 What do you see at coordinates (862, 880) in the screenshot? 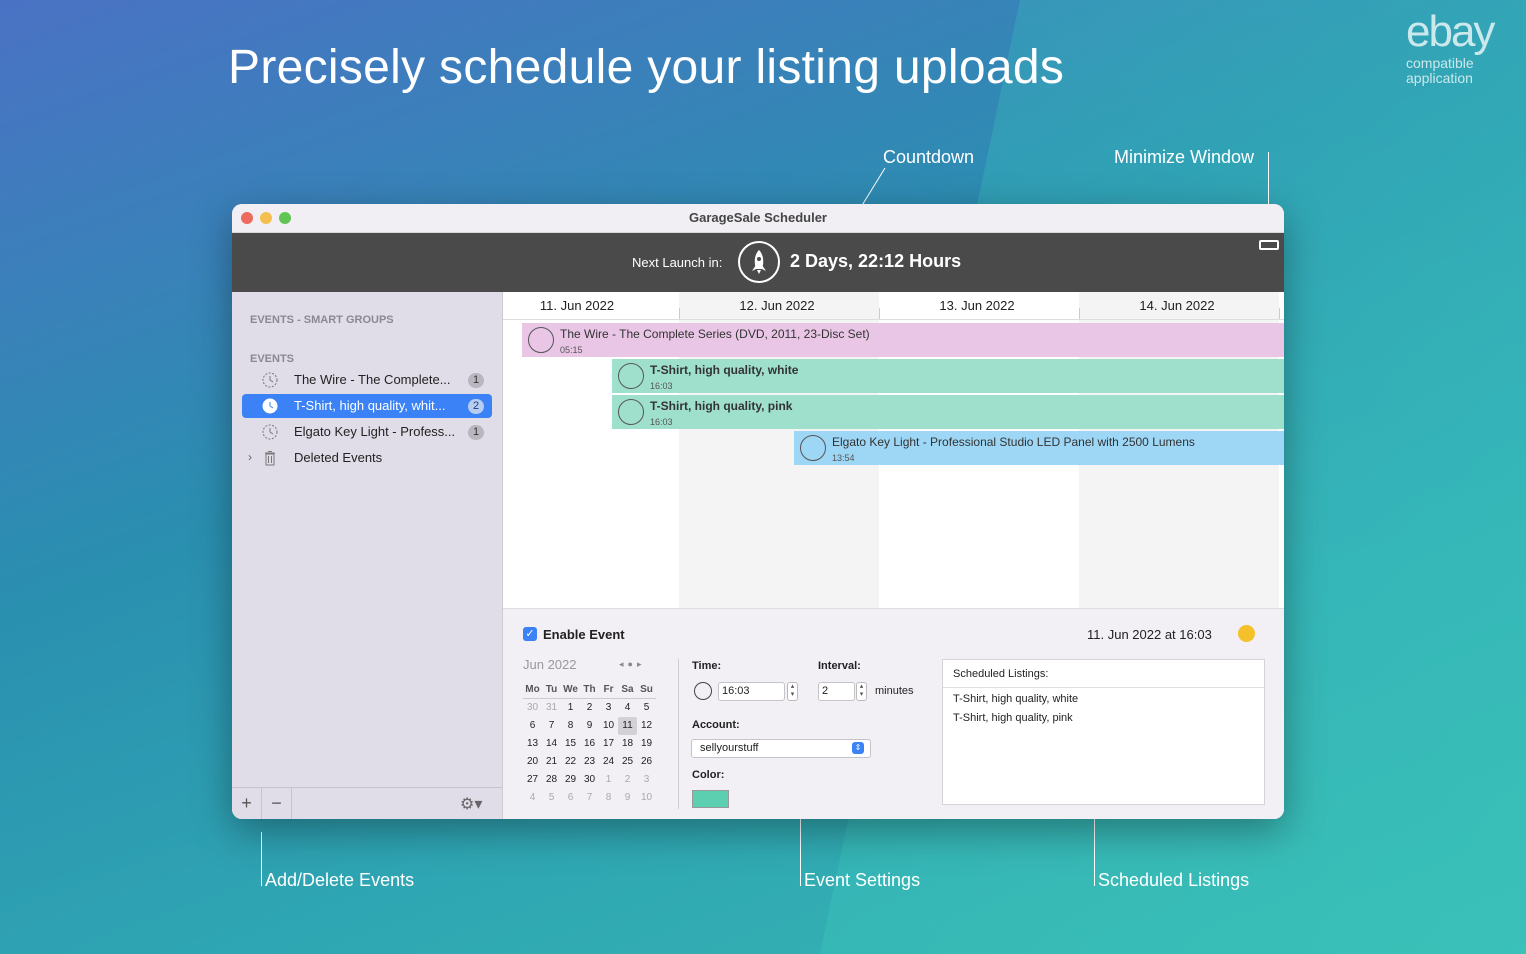
I see `callout-event-settings: Event Settings` at bounding box center [862, 880].